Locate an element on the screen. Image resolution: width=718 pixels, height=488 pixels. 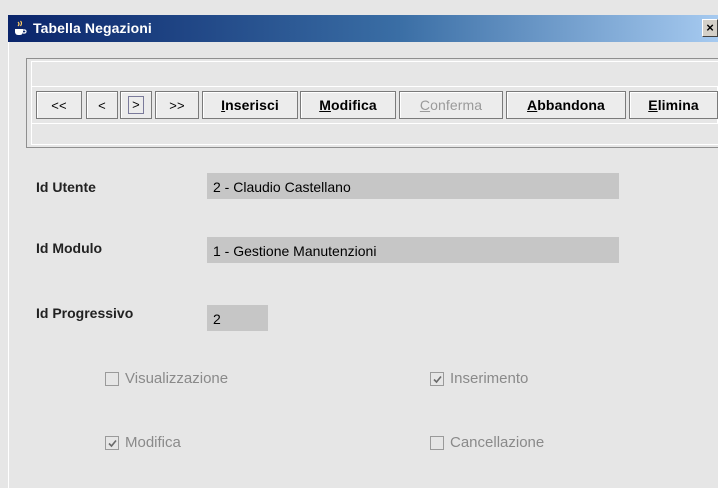
insert-button: Inserisci is located at coordinates (250, 105).